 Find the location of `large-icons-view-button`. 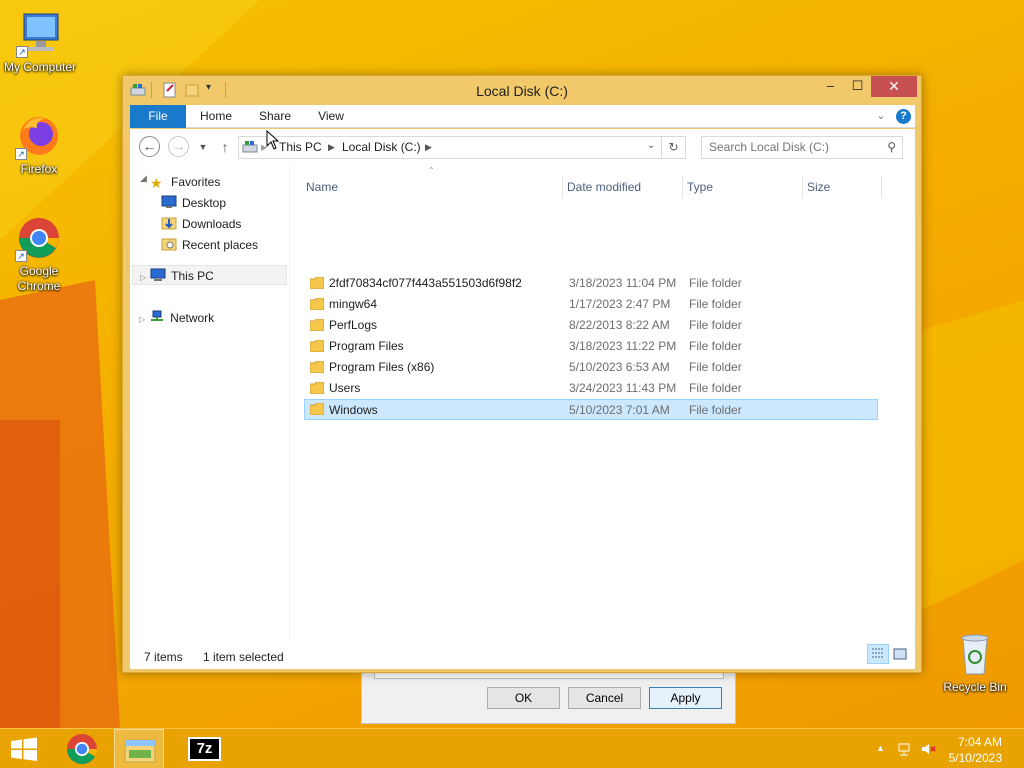

large-icons-view-button is located at coordinates (900, 654).